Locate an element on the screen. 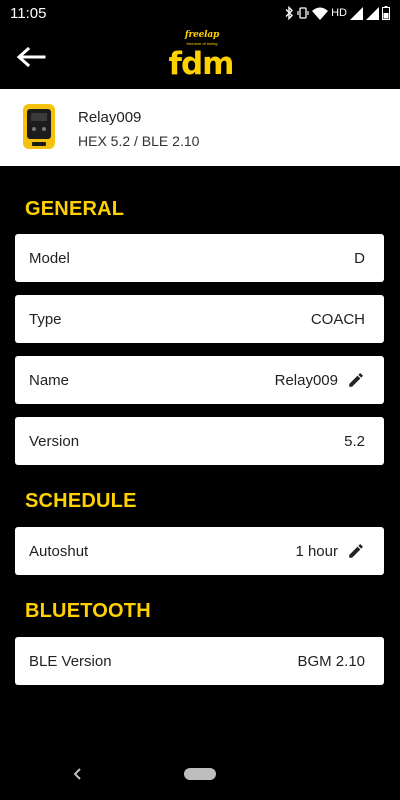 The height and width of the screenshot is (800, 400). status-bar: 11:05 HD is located at coordinates (200, 13).